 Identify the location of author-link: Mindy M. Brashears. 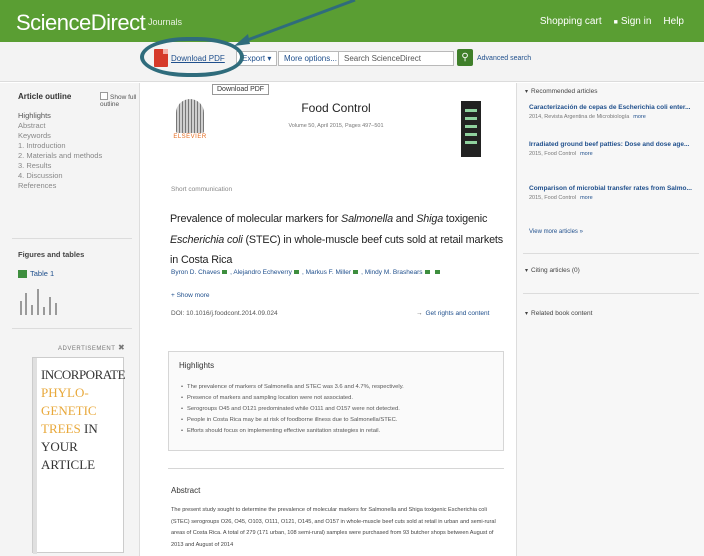
(394, 272).